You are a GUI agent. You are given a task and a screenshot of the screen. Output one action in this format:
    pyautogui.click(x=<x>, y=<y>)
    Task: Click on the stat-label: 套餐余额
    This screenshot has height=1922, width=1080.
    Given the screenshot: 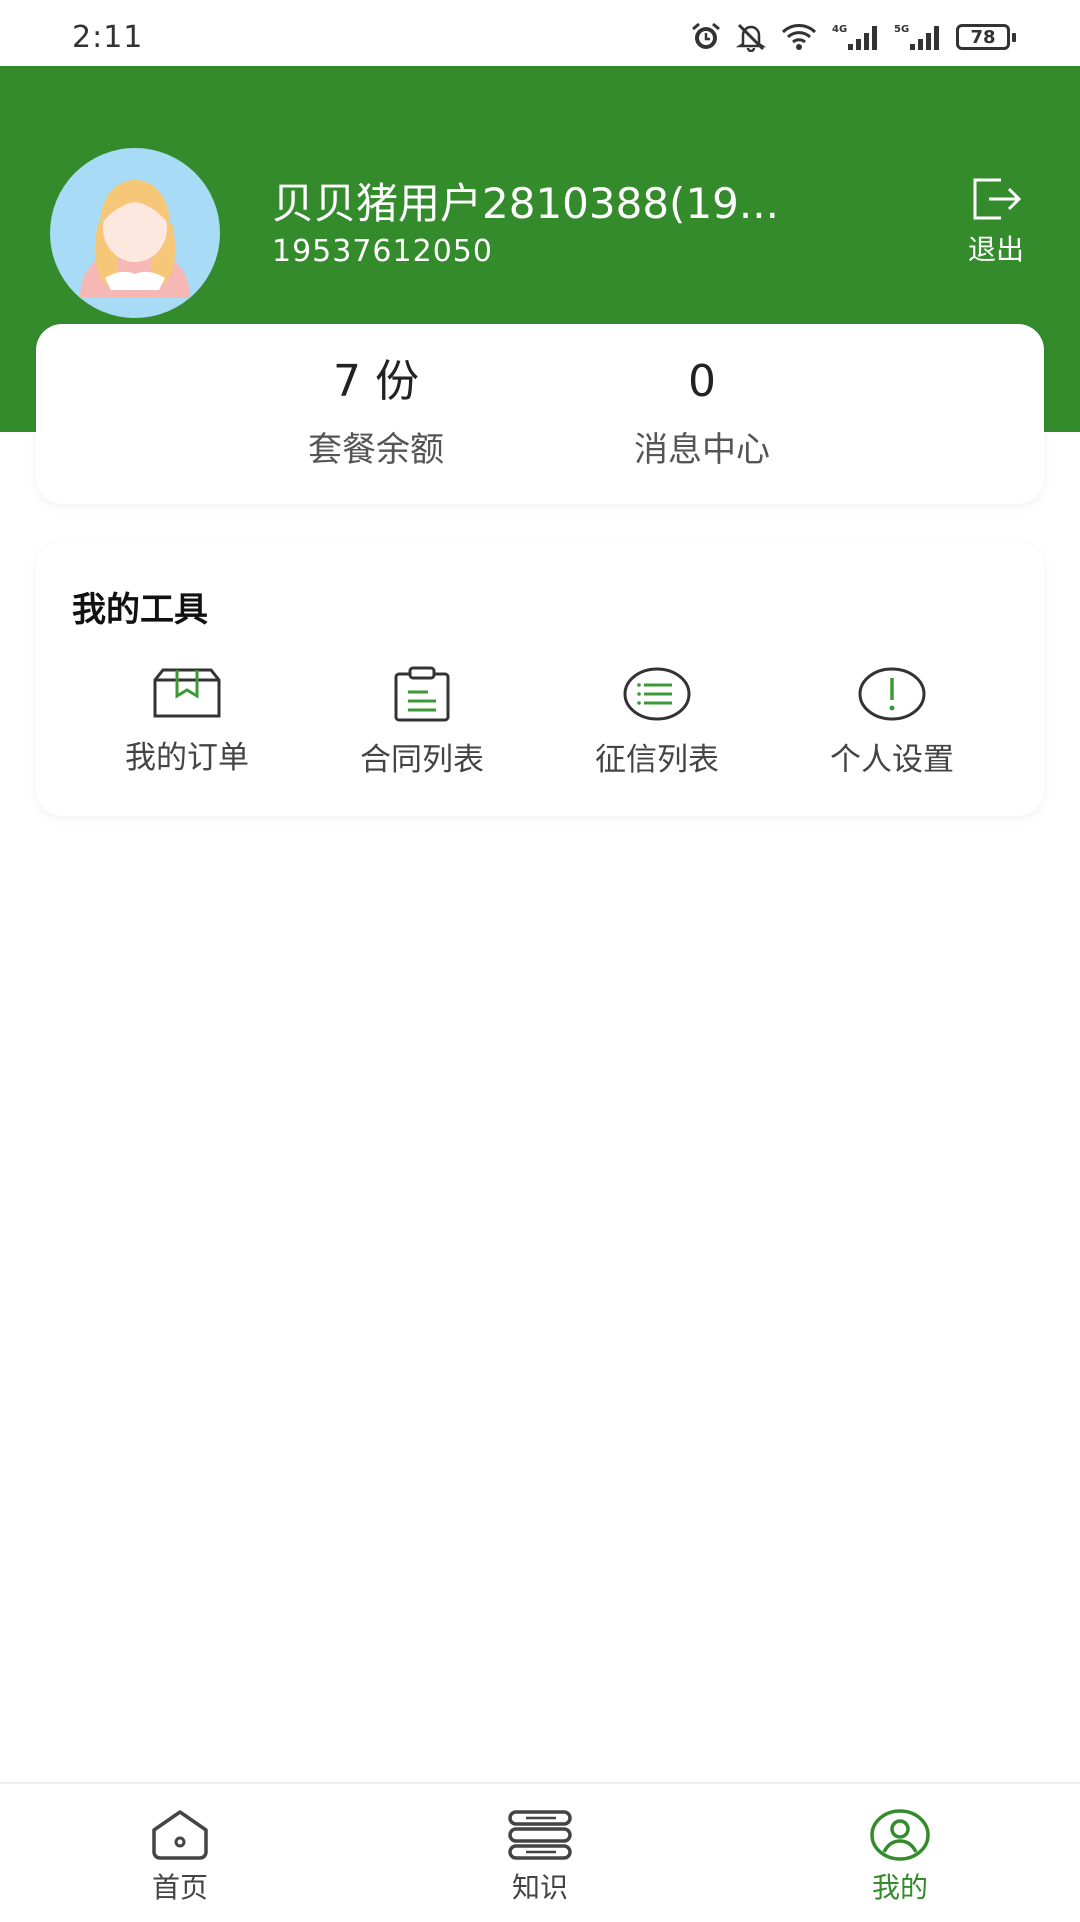 What is the action you would take?
    pyautogui.click(x=376, y=450)
    